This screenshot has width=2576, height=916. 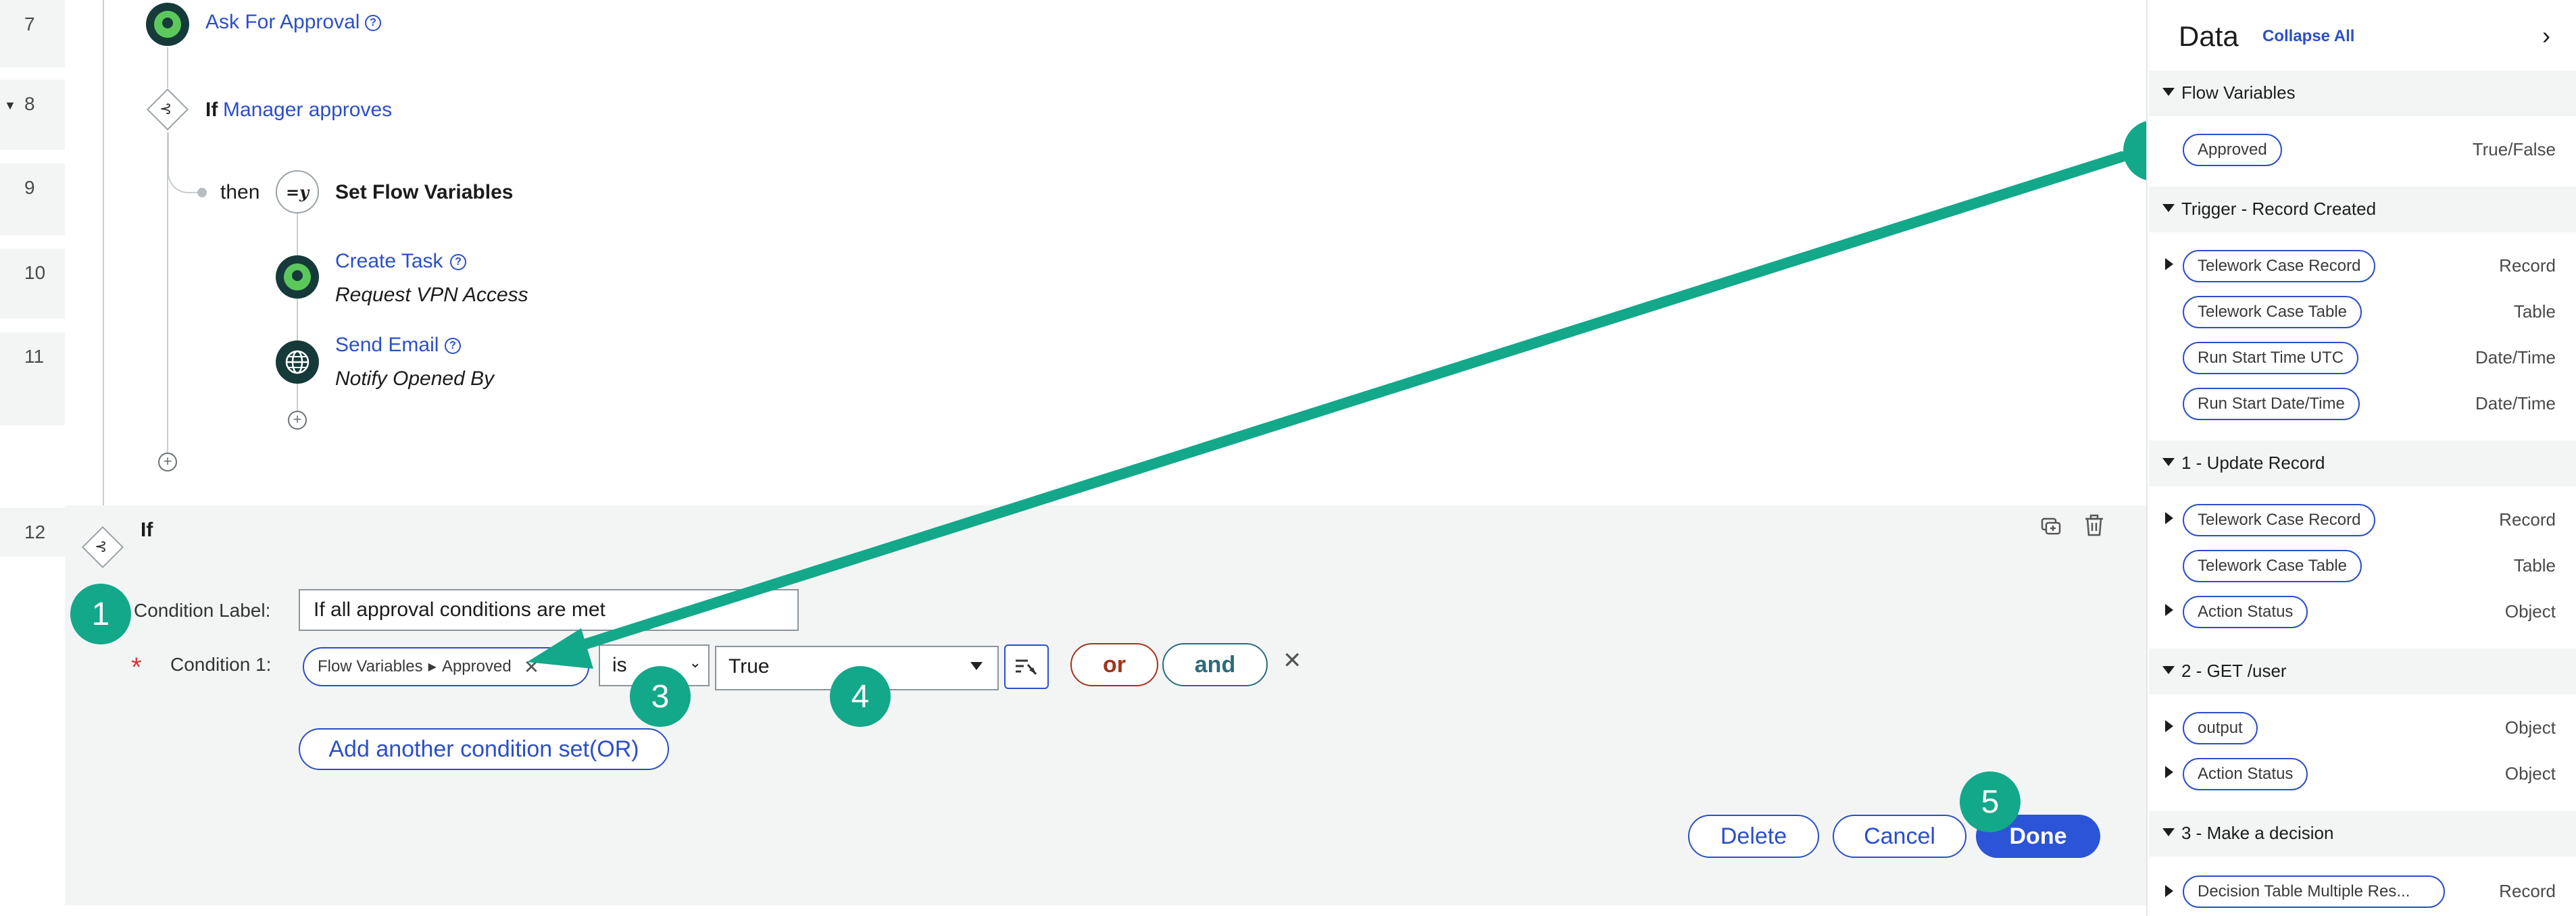 What do you see at coordinates (2308, 36) in the screenshot?
I see `collapse-all-link: Collapse All` at bounding box center [2308, 36].